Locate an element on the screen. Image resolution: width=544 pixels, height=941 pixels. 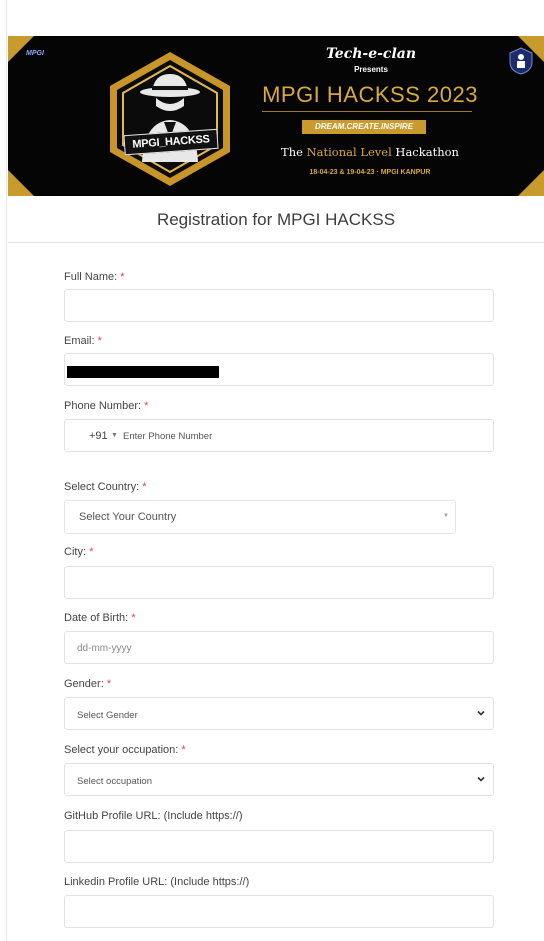
country-selected-value: Select Your Country is located at coordinates (128, 517).